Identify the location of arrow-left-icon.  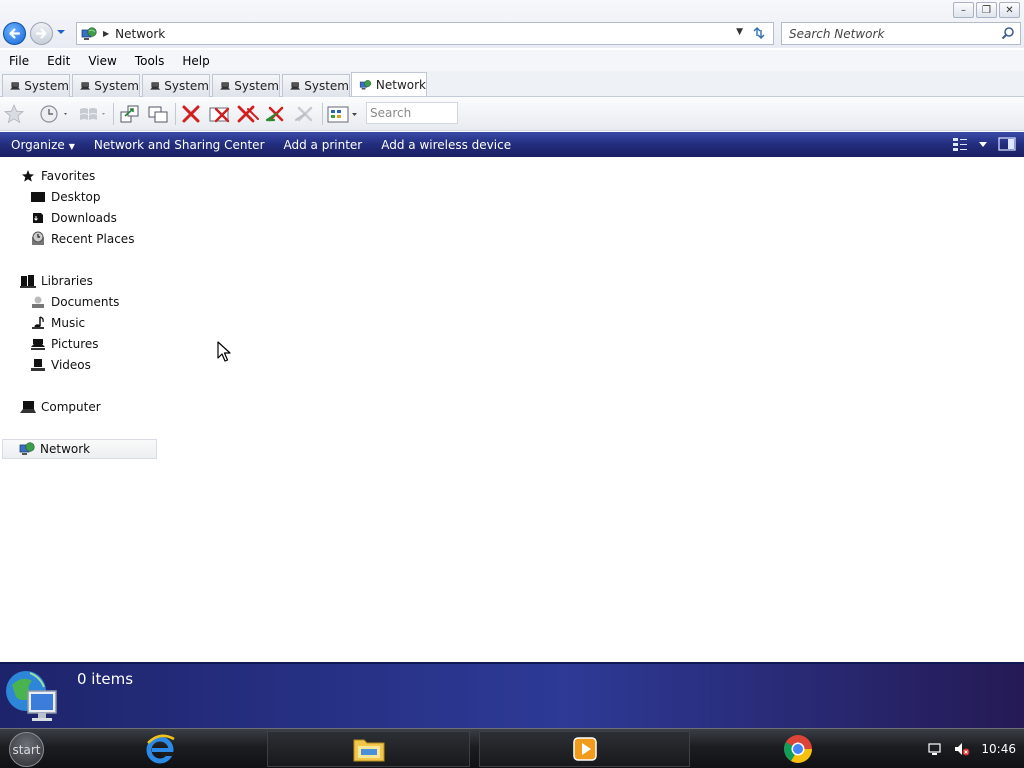
(15, 33).